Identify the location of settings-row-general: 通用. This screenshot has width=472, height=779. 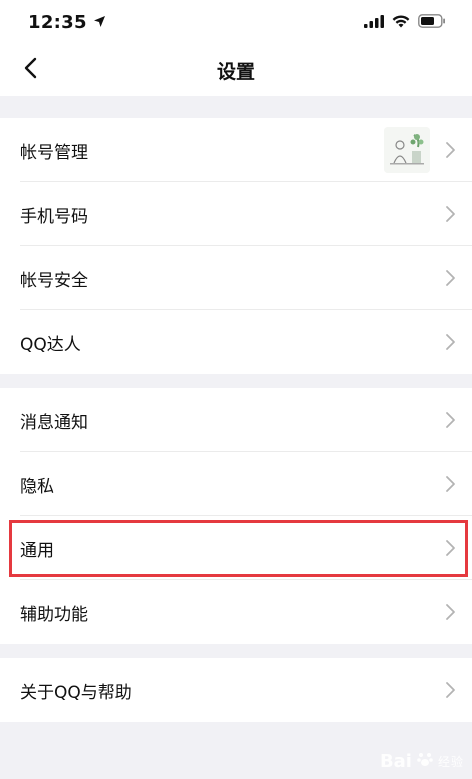
(236, 548).